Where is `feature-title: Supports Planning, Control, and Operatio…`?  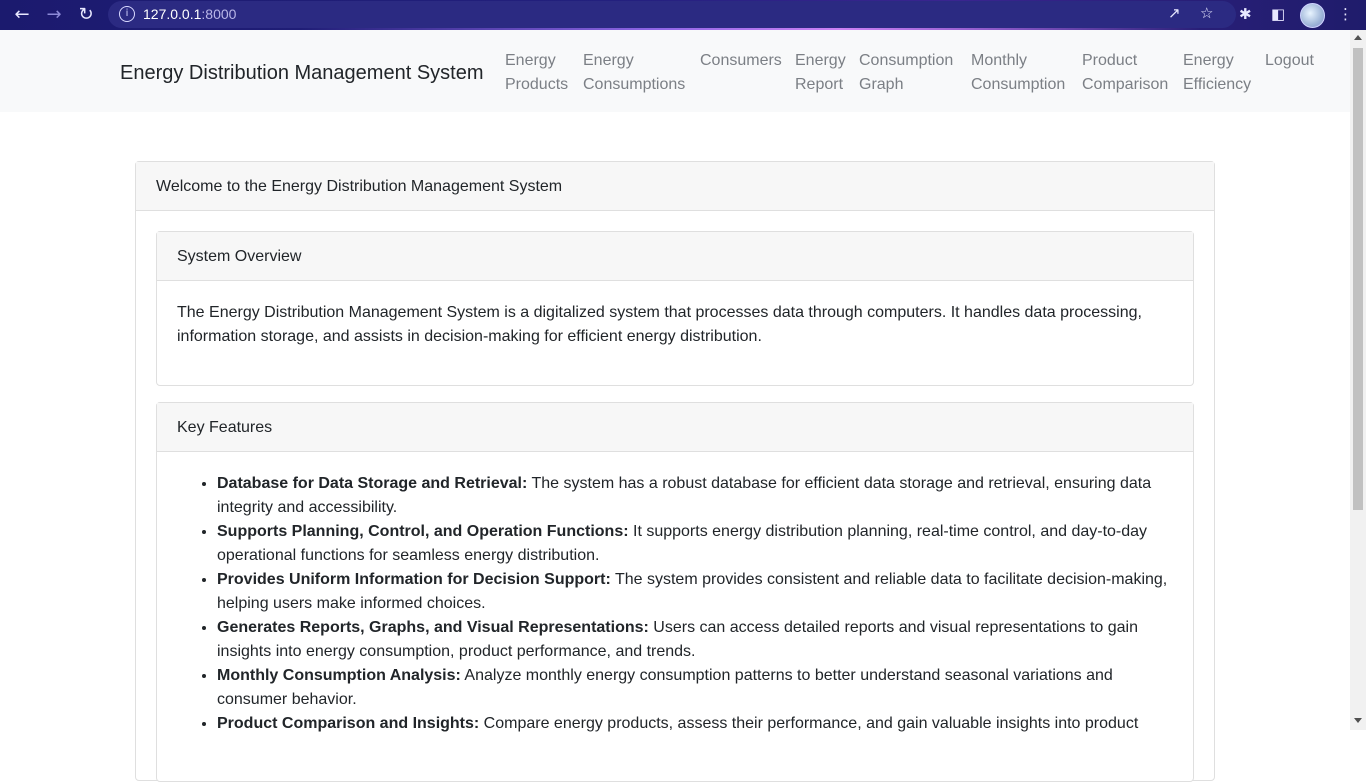 feature-title: Supports Planning, Control, and Operatio… is located at coordinates (423, 531).